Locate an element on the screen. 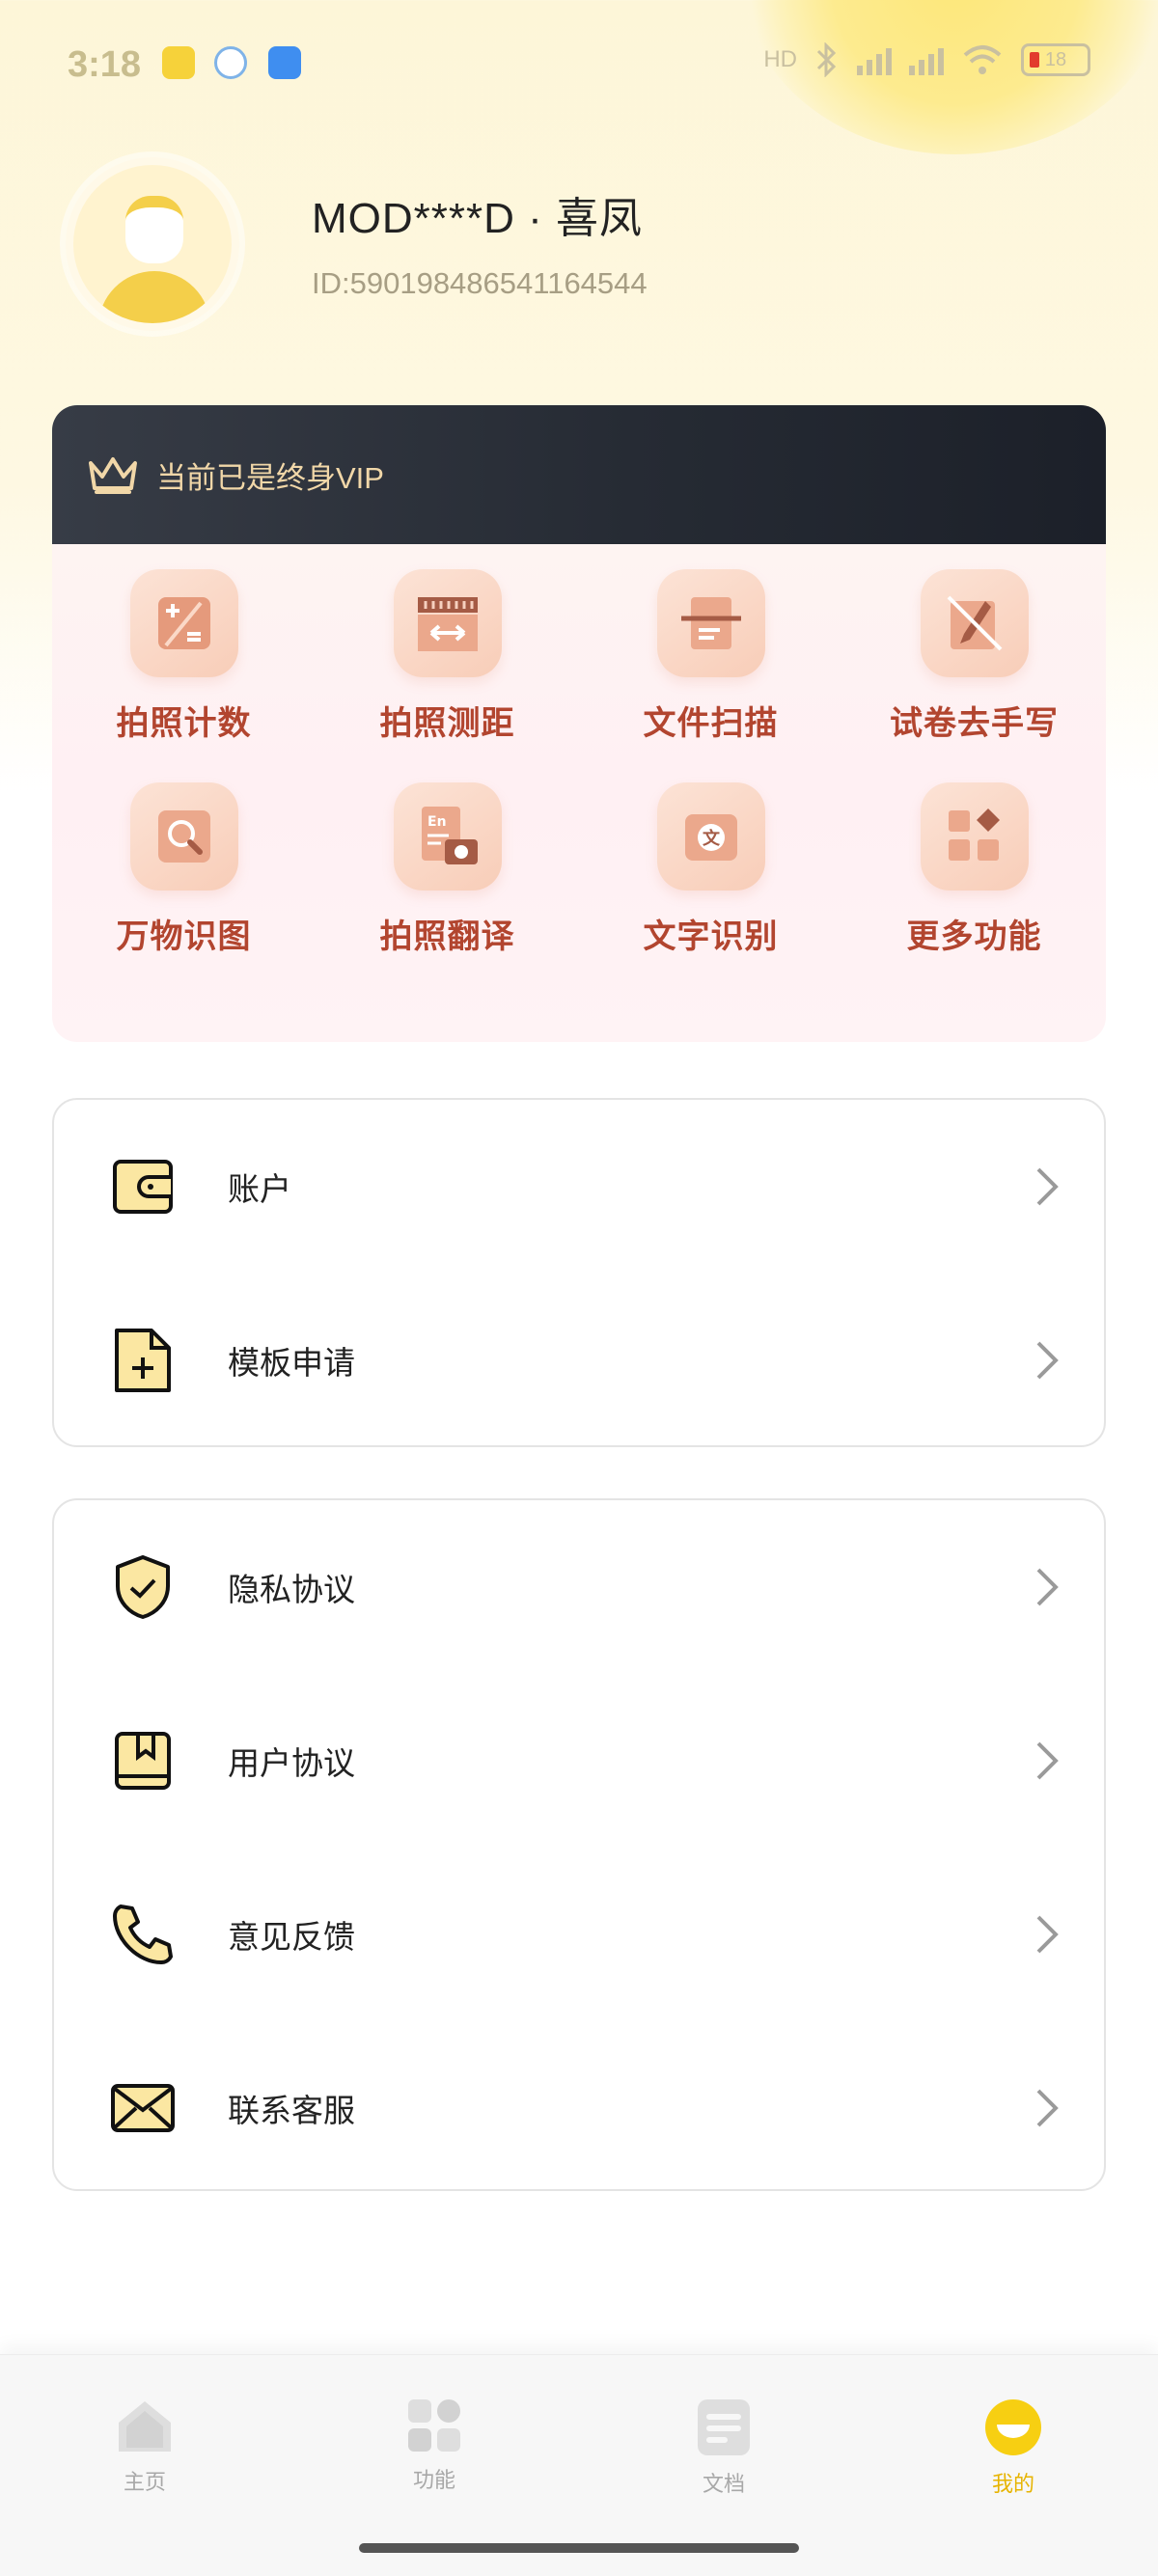 Image resolution: width=1158 pixels, height=2576 pixels. image-search-icon is located at coordinates (183, 837).